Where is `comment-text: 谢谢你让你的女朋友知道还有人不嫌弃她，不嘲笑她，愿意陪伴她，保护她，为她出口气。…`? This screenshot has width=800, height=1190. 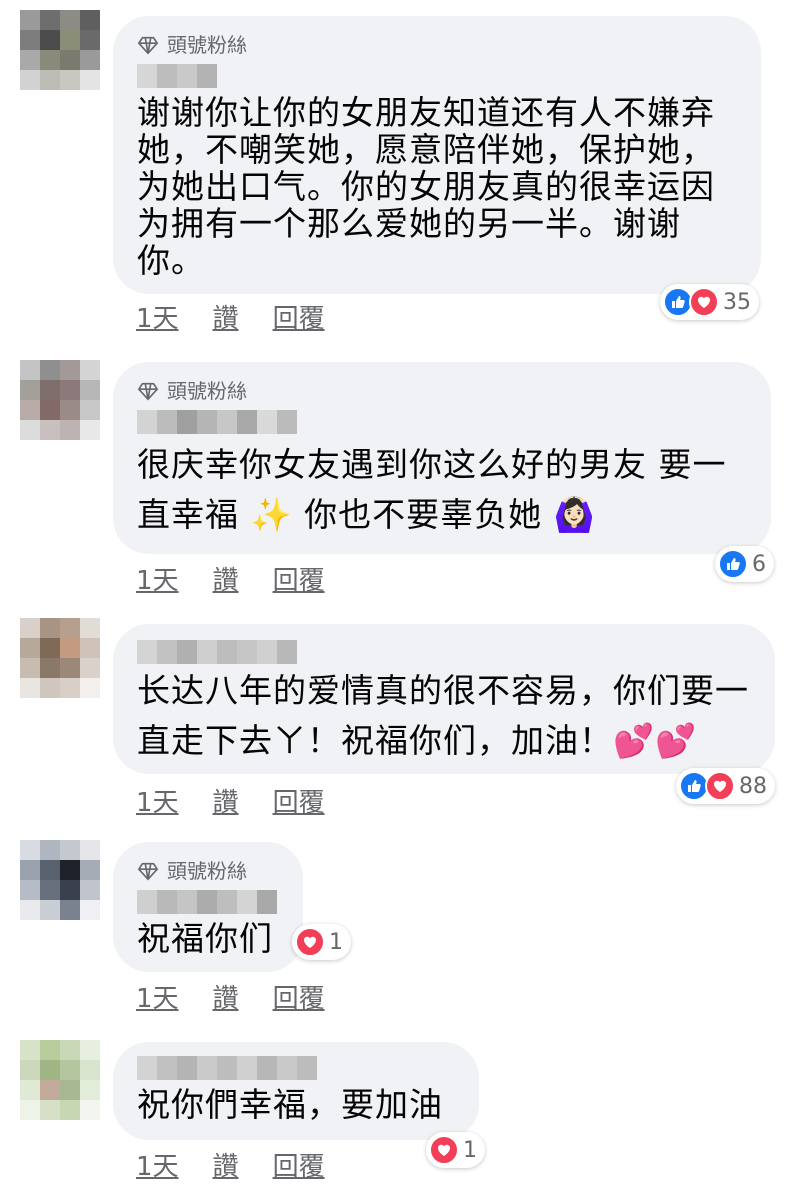
comment-text: 谢谢你让你的女朋友知道还有人不嫌弃她，不嘲笑她，愿意陪伴她，保护她，为她出口气。… is located at coordinates (426, 186).